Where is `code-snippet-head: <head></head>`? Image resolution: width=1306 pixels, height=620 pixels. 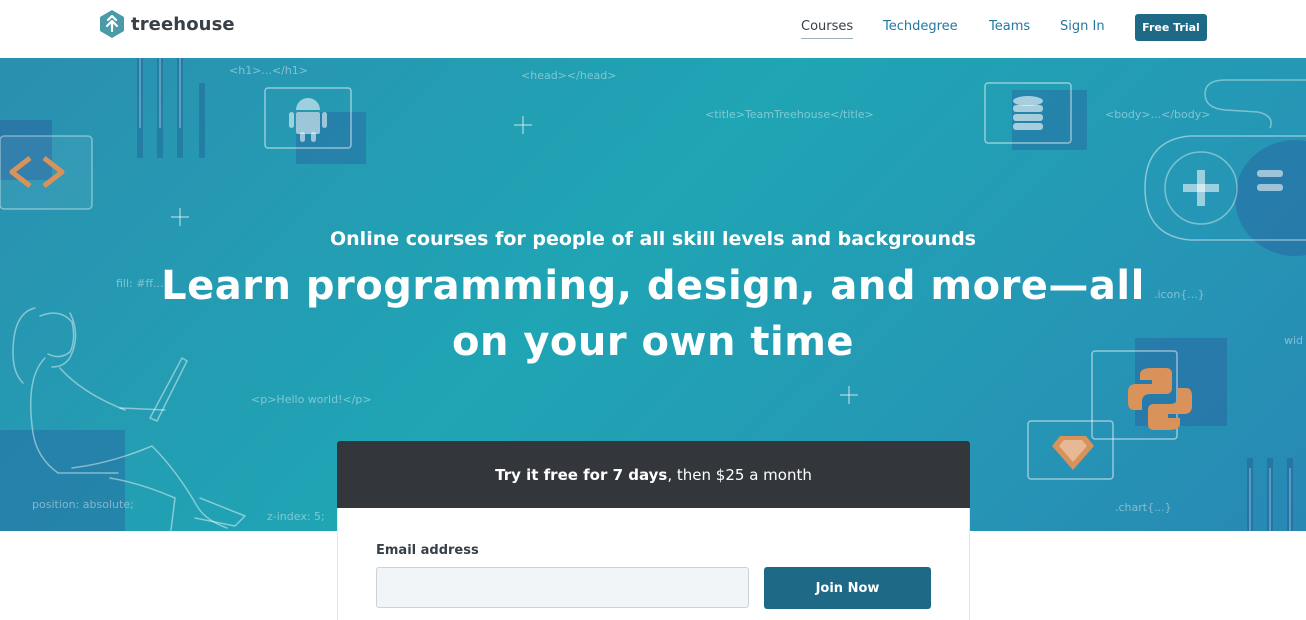
code-snippet-head: <head></head> is located at coordinates (569, 75).